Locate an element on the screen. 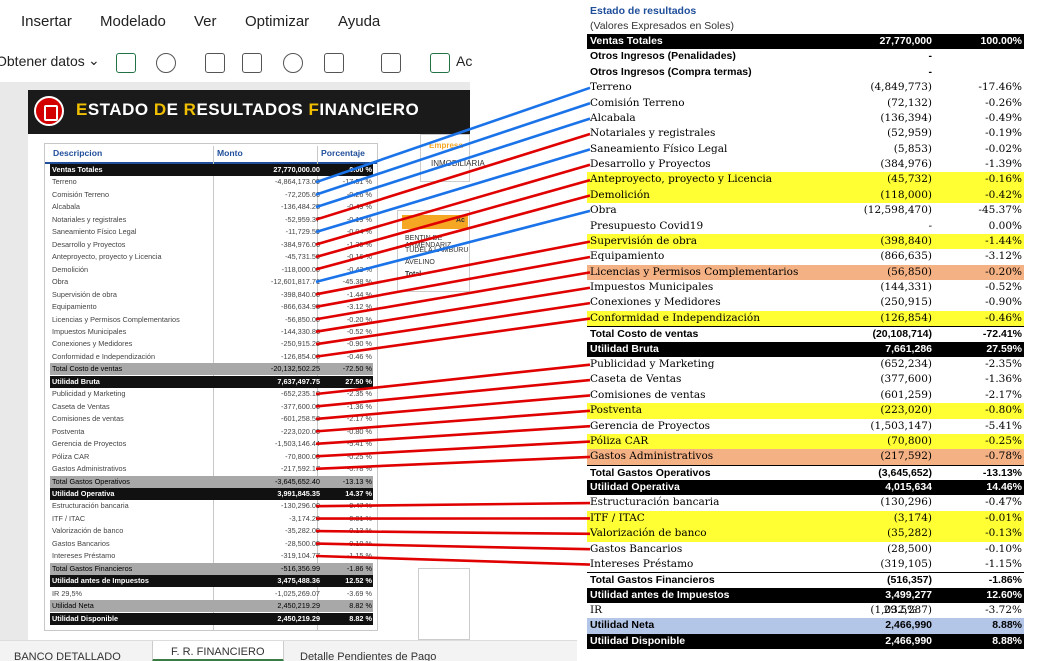  database-icon is located at coordinates (215, 63).